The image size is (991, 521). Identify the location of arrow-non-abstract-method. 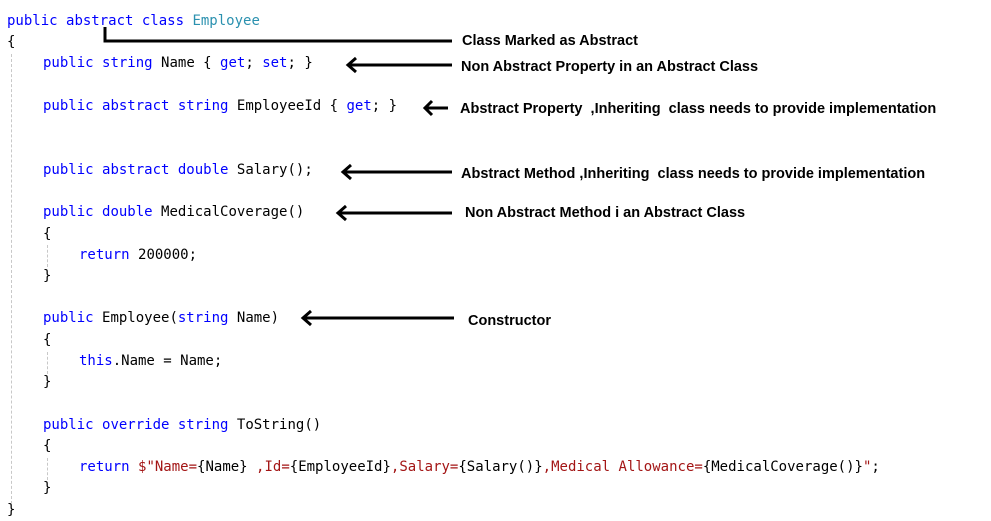
(393, 213).